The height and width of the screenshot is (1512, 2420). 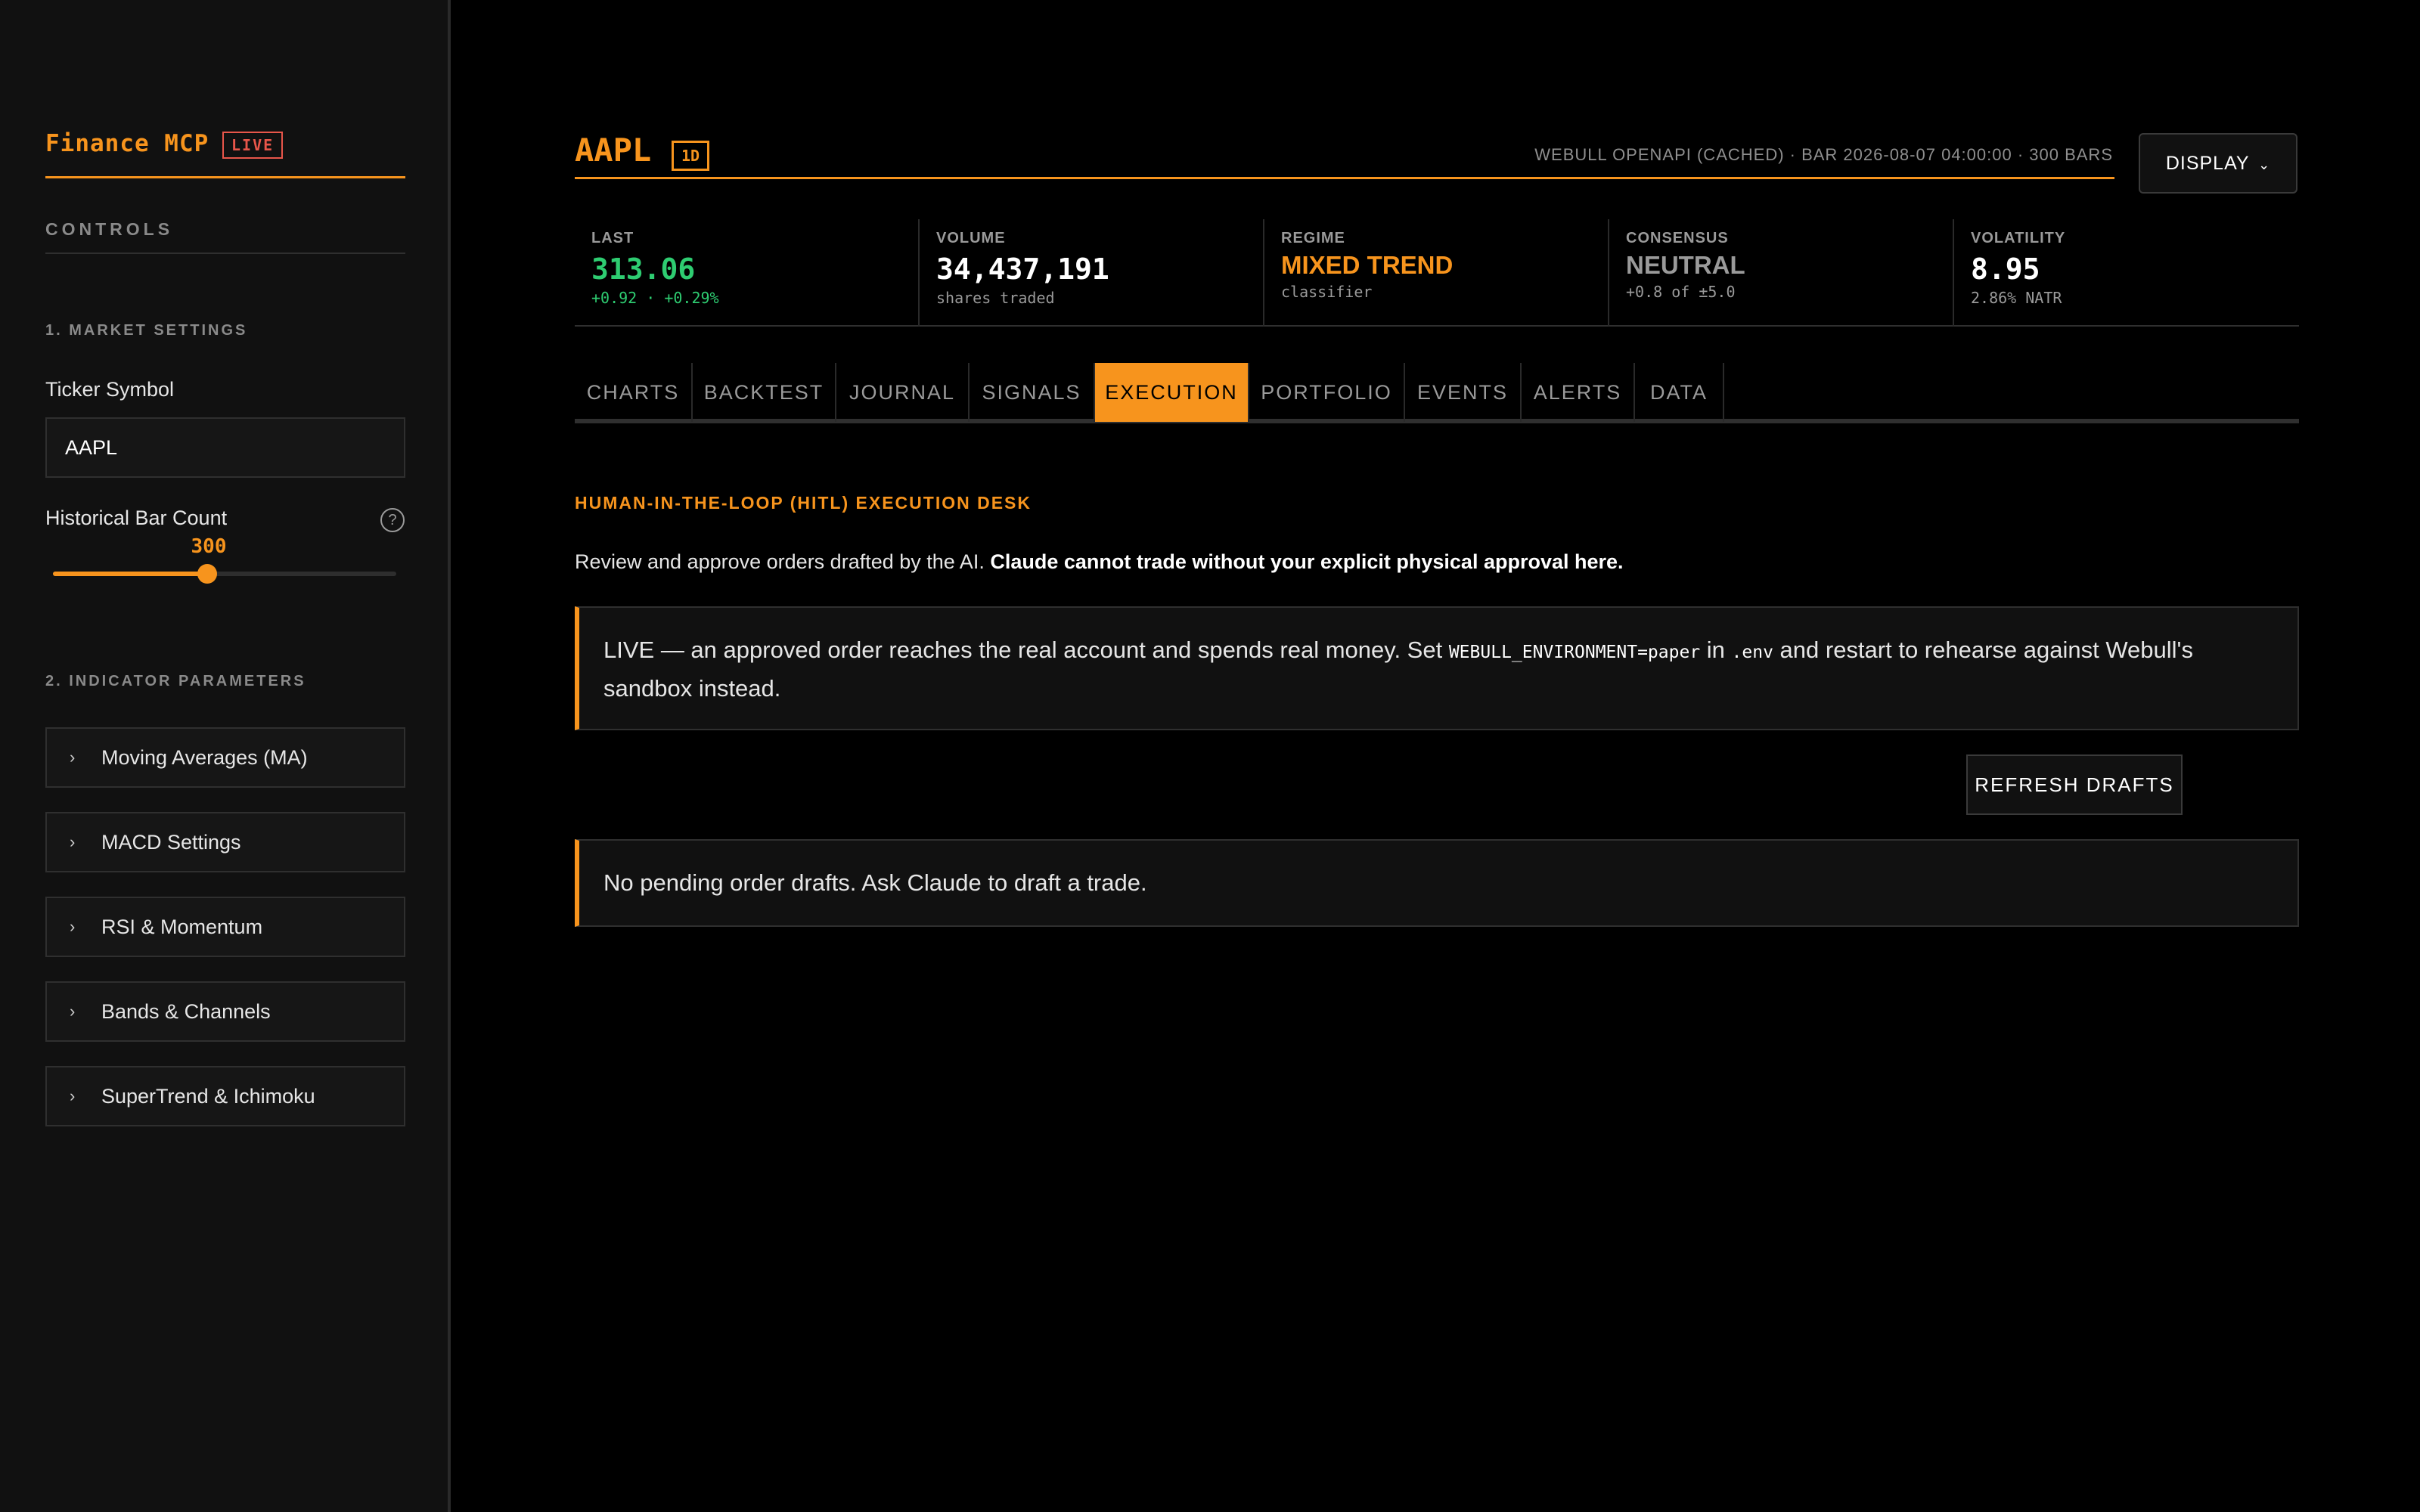 I want to click on ticker-title: AAPL, so click(x=613, y=150).